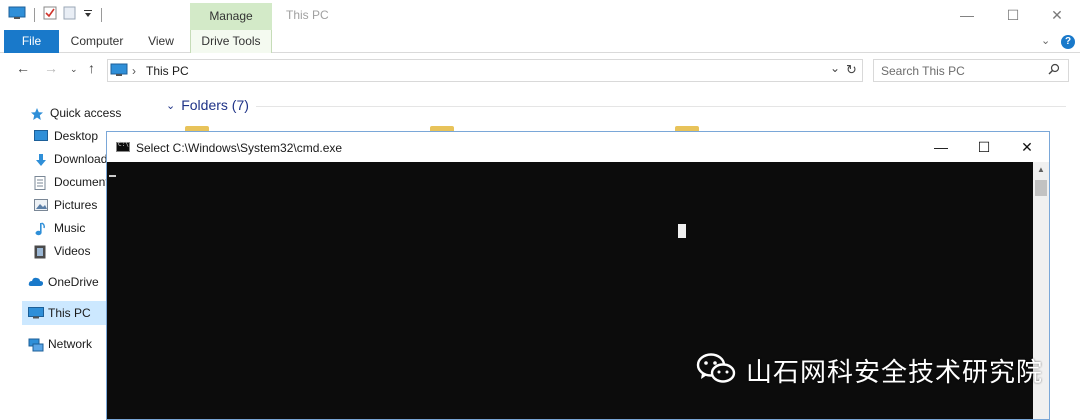  I want to click on recent-locations-chevron-icon: ⌄, so click(74, 69).